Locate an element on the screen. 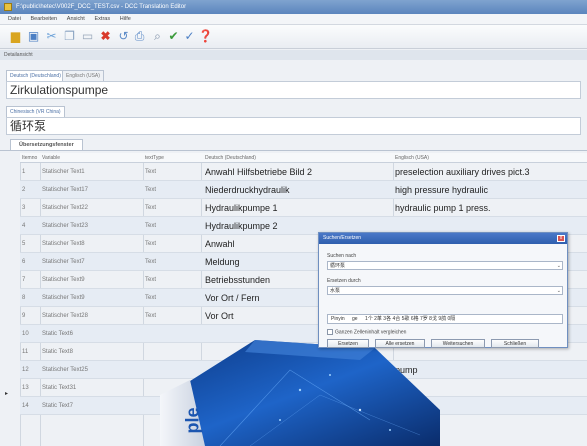 Image resolution: width=587 pixels, height=446 pixels. cell-itemno: 8 is located at coordinates (24, 298).